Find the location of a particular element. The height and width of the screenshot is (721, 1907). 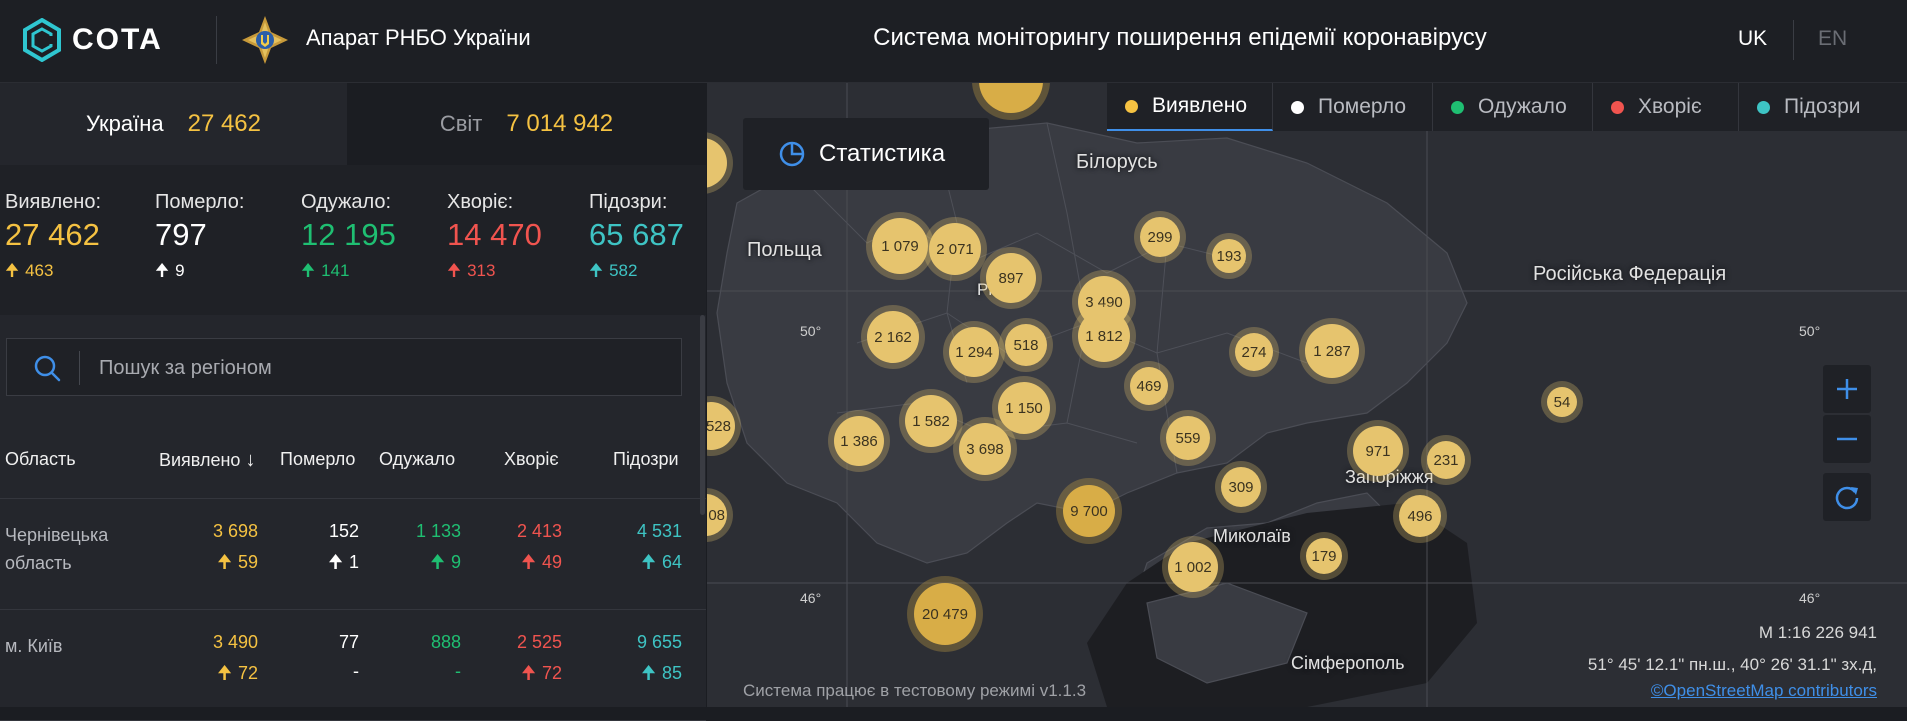

col-sick: Хворіє is located at coordinates (531, 459).